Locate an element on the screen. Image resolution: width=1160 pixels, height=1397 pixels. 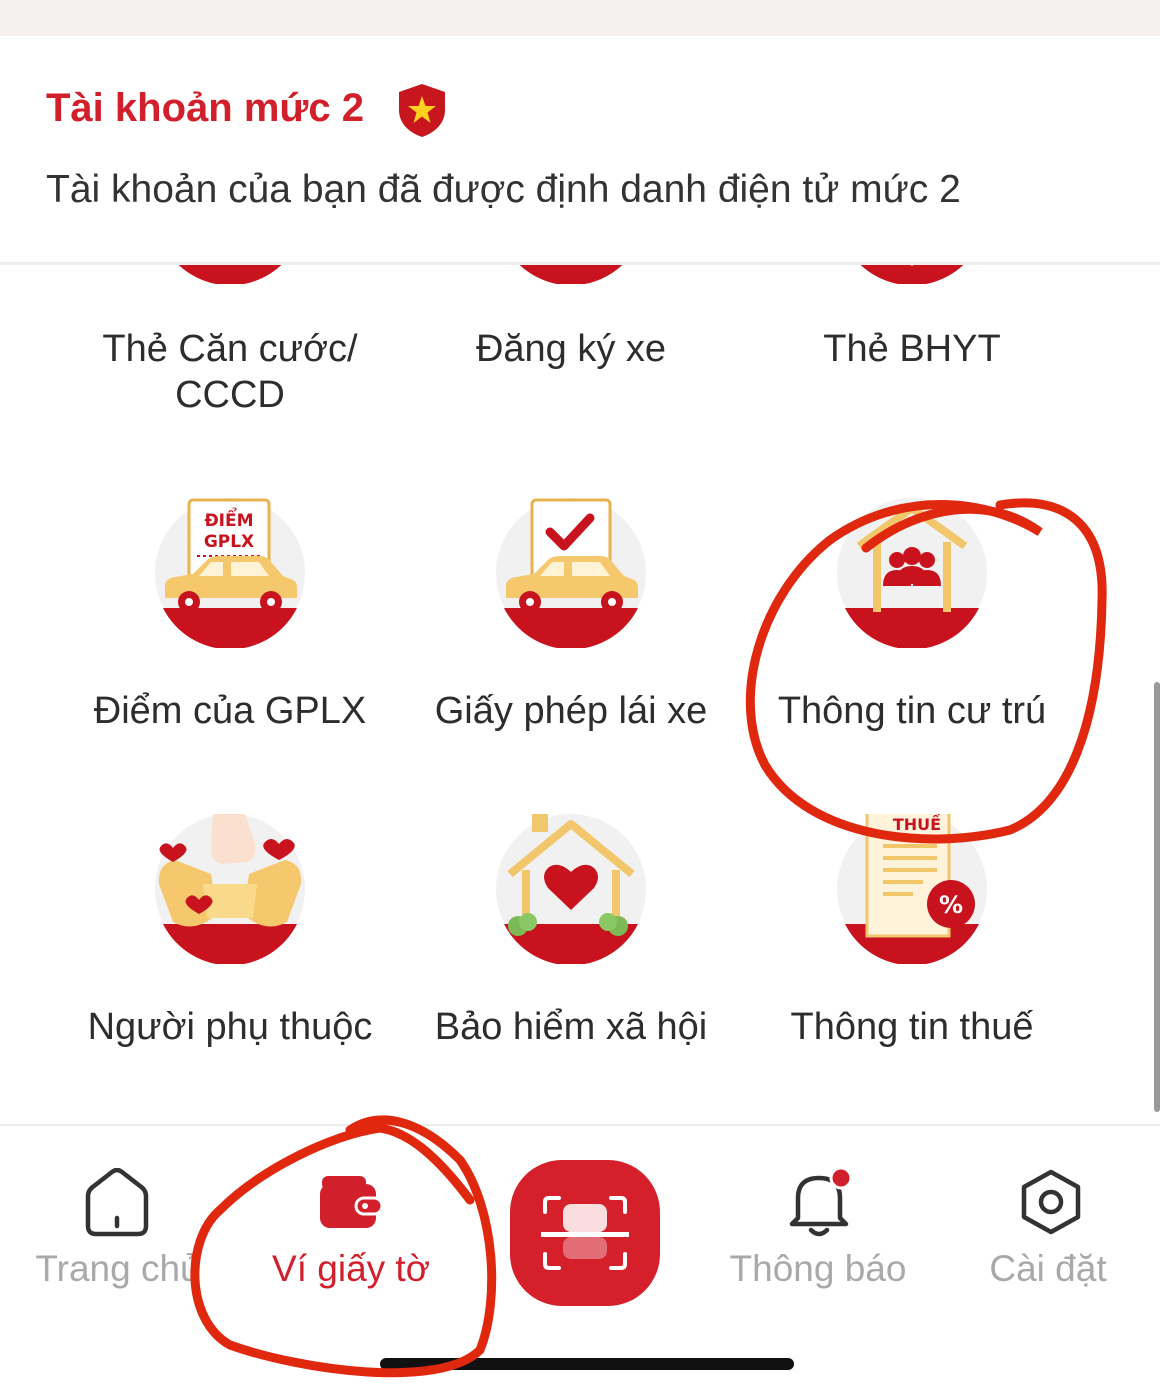
health-insurance-icon is located at coordinates (912, 273).